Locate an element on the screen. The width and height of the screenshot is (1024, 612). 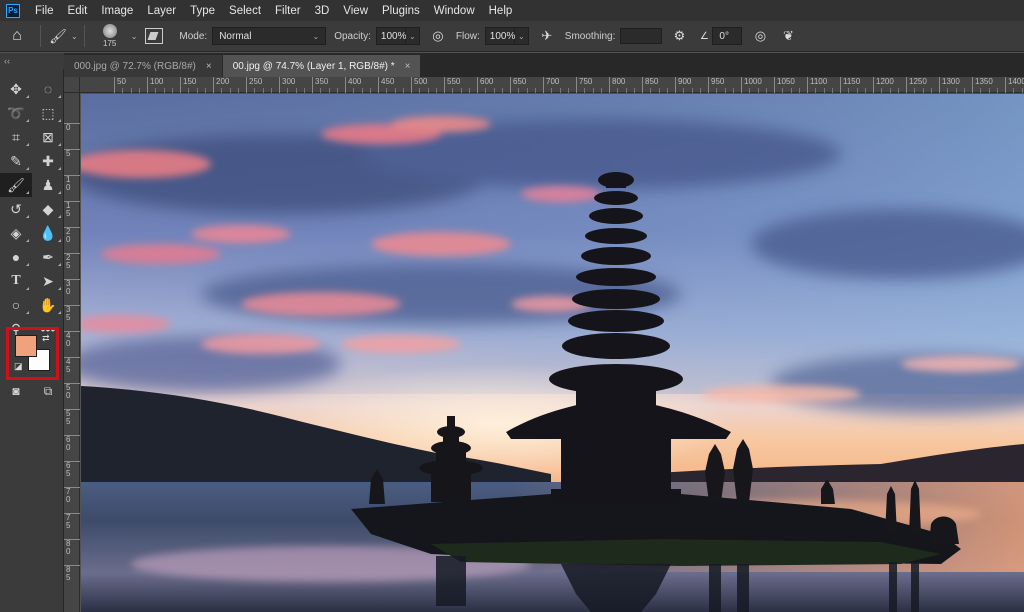
toolbox-collapse: ‹‹ is located at coordinates (32, 61).